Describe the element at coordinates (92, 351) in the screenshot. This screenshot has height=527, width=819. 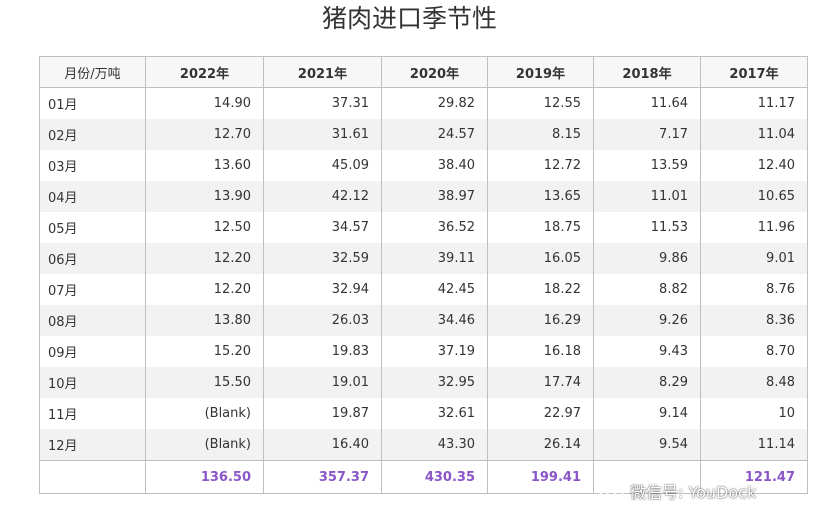
I see `month-cell: 09月` at that location.